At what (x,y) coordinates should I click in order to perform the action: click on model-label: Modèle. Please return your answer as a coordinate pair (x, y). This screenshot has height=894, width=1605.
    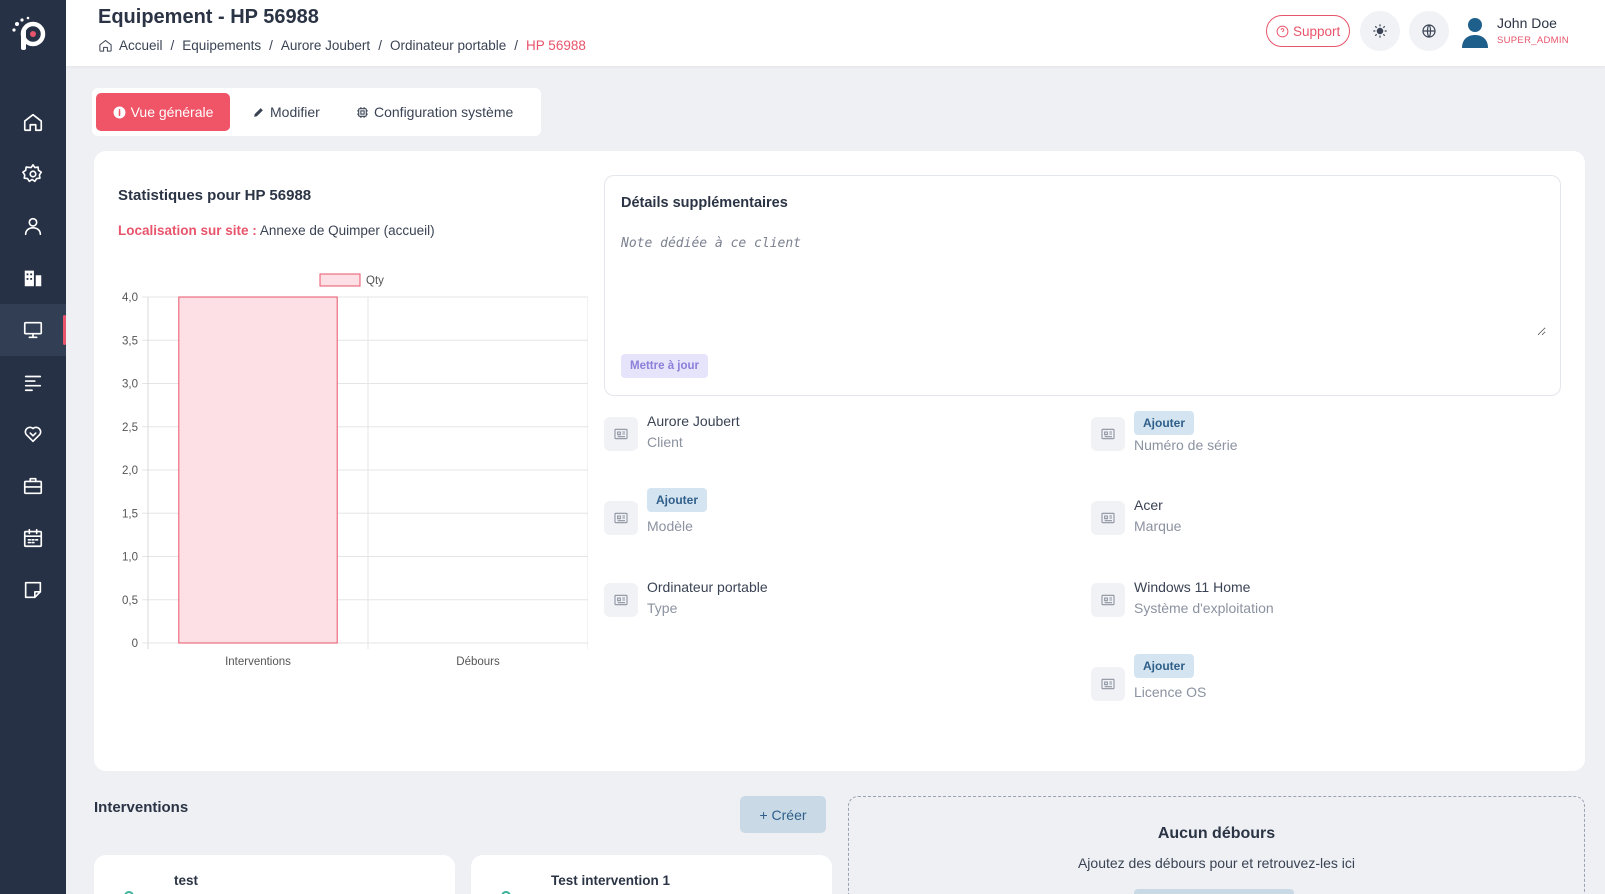
    Looking at the image, I should click on (670, 526).